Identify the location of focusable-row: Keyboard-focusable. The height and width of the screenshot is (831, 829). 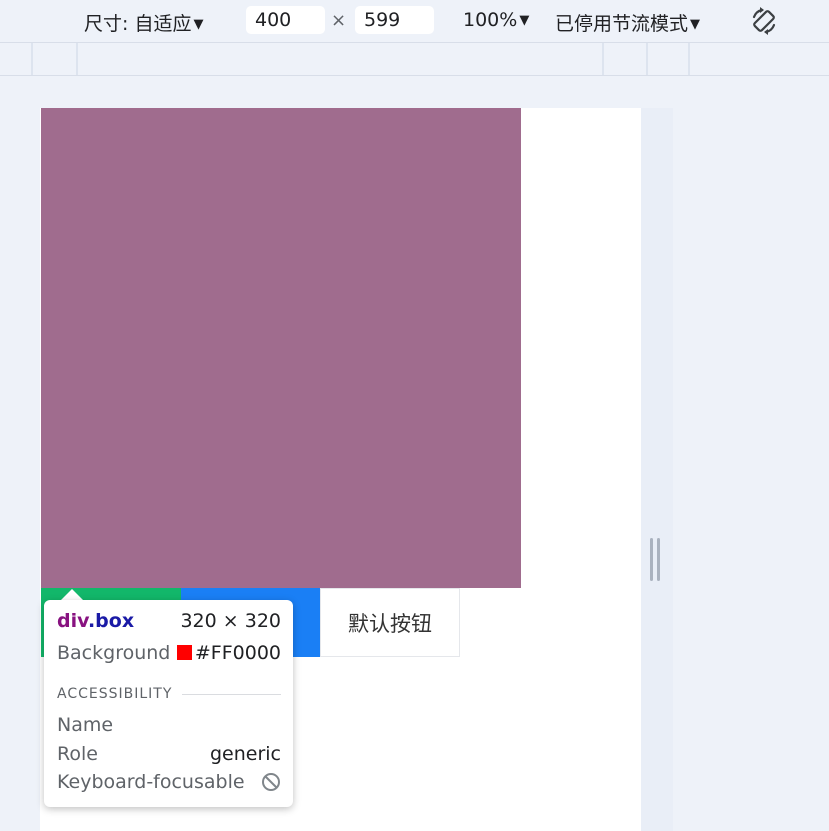
(169, 782).